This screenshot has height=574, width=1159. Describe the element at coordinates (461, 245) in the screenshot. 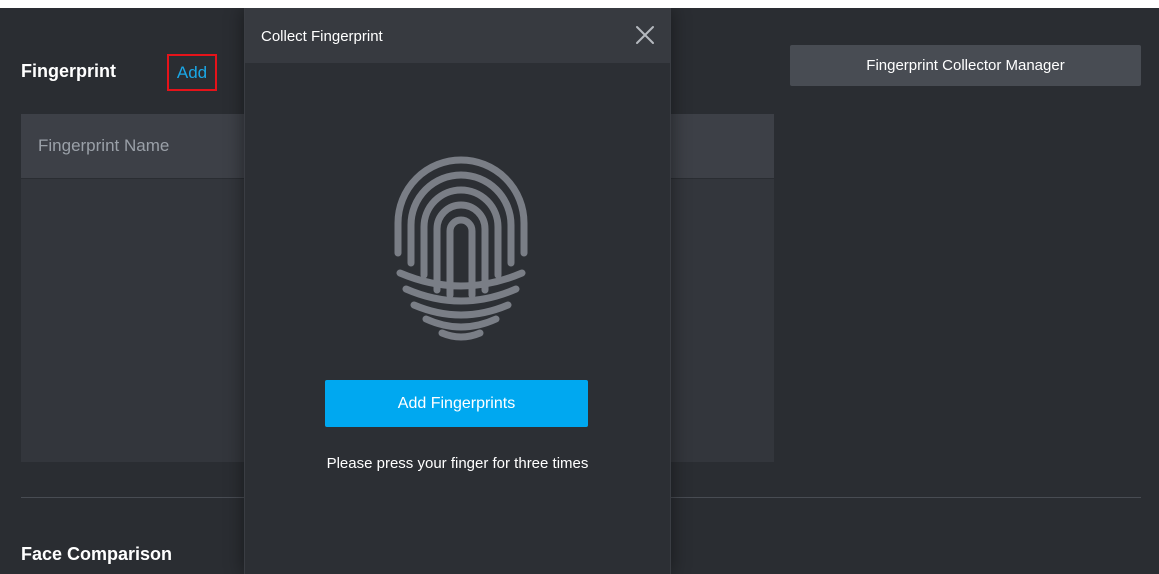

I see `fingerprint-icon` at that location.